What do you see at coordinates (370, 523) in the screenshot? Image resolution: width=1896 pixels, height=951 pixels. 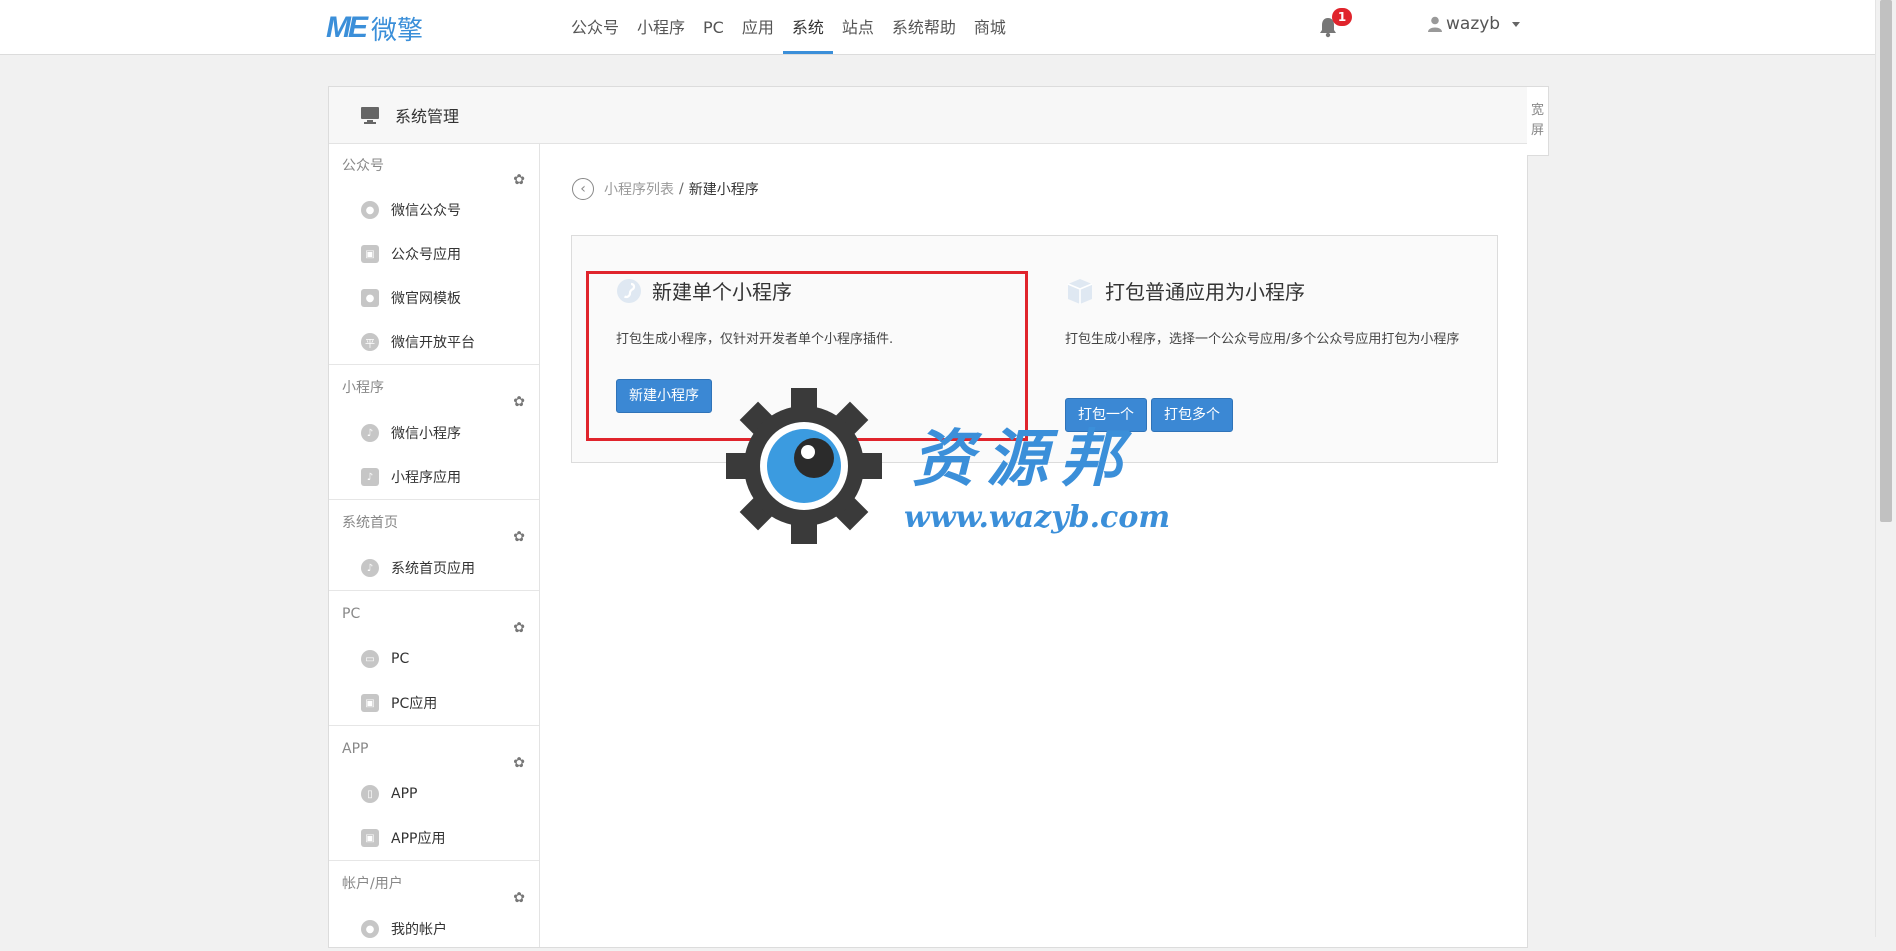 I see `sidebar-group-label: 系统首页` at bounding box center [370, 523].